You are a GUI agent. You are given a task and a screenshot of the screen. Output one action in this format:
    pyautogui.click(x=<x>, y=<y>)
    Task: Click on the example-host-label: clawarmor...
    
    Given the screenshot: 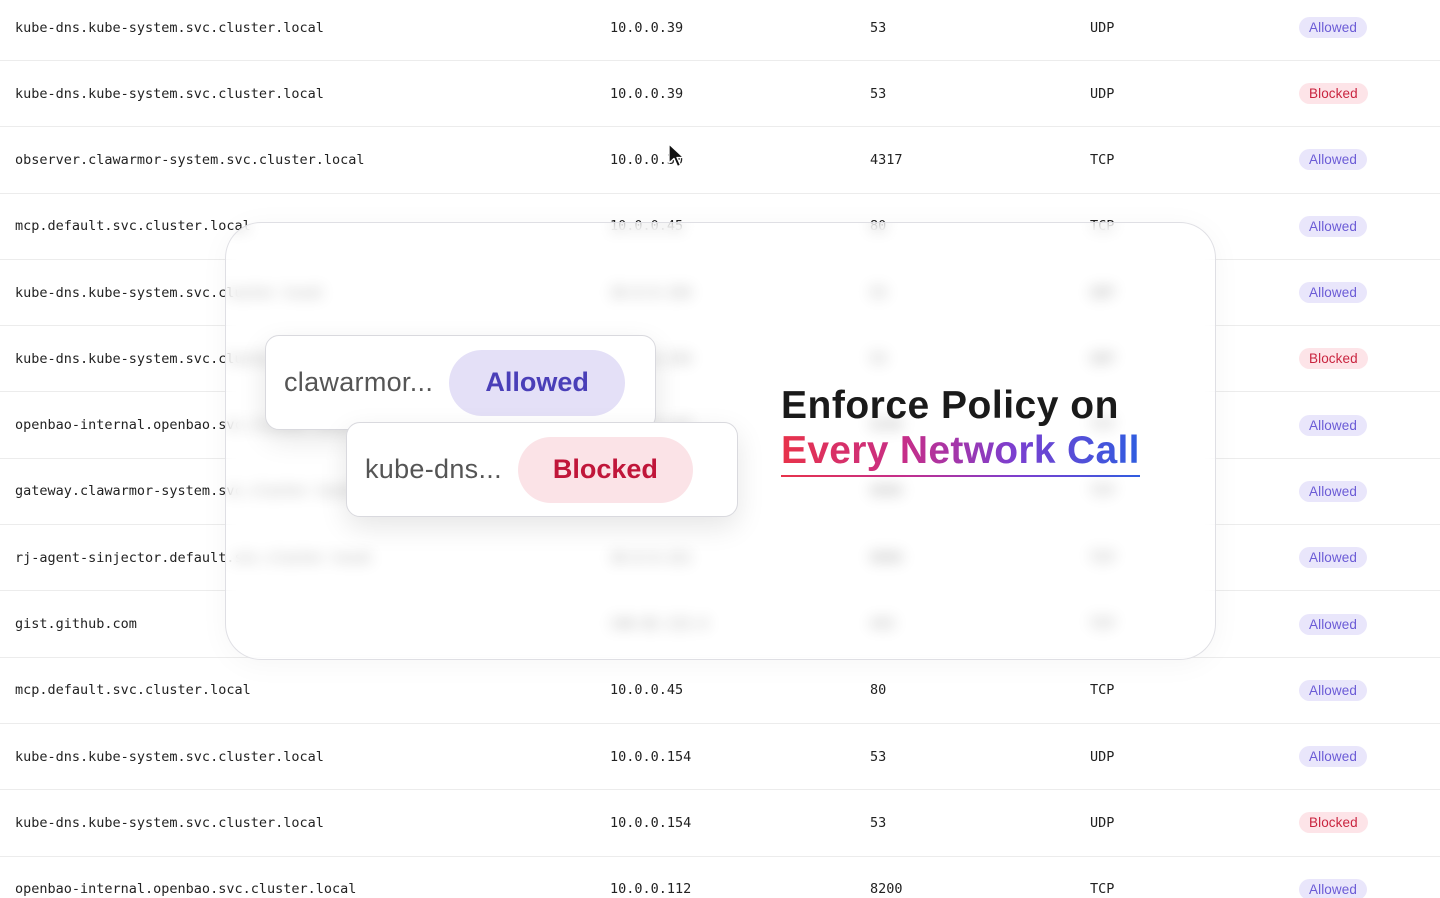 What is the action you would take?
    pyautogui.click(x=359, y=382)
    